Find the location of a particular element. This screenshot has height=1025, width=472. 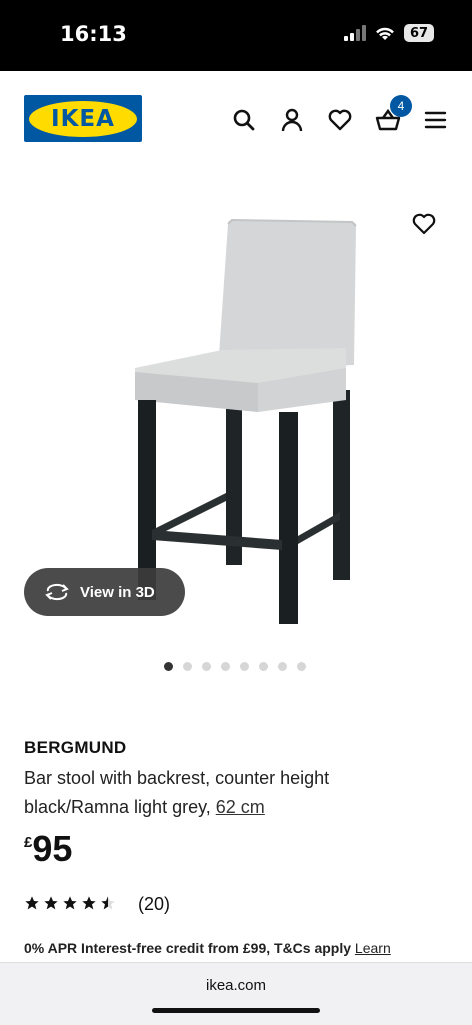

browser-address-bar: ikea.com is located at coordinates (236, 993).